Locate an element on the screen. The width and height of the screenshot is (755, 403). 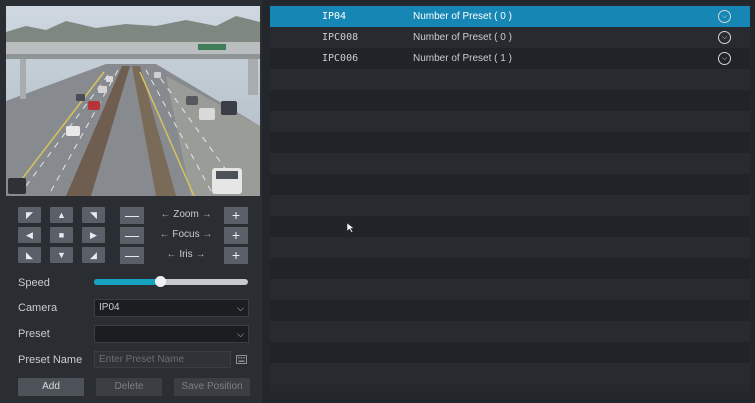
arrow-up-right-icon: ◥ is located at coordinates (93, 214).